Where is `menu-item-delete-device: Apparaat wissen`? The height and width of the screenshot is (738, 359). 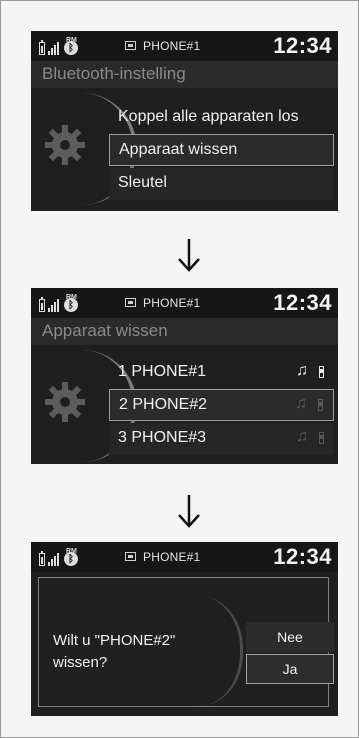 menu-item-delete-device: Apparaat wissen is located at coordinates (221, 150).